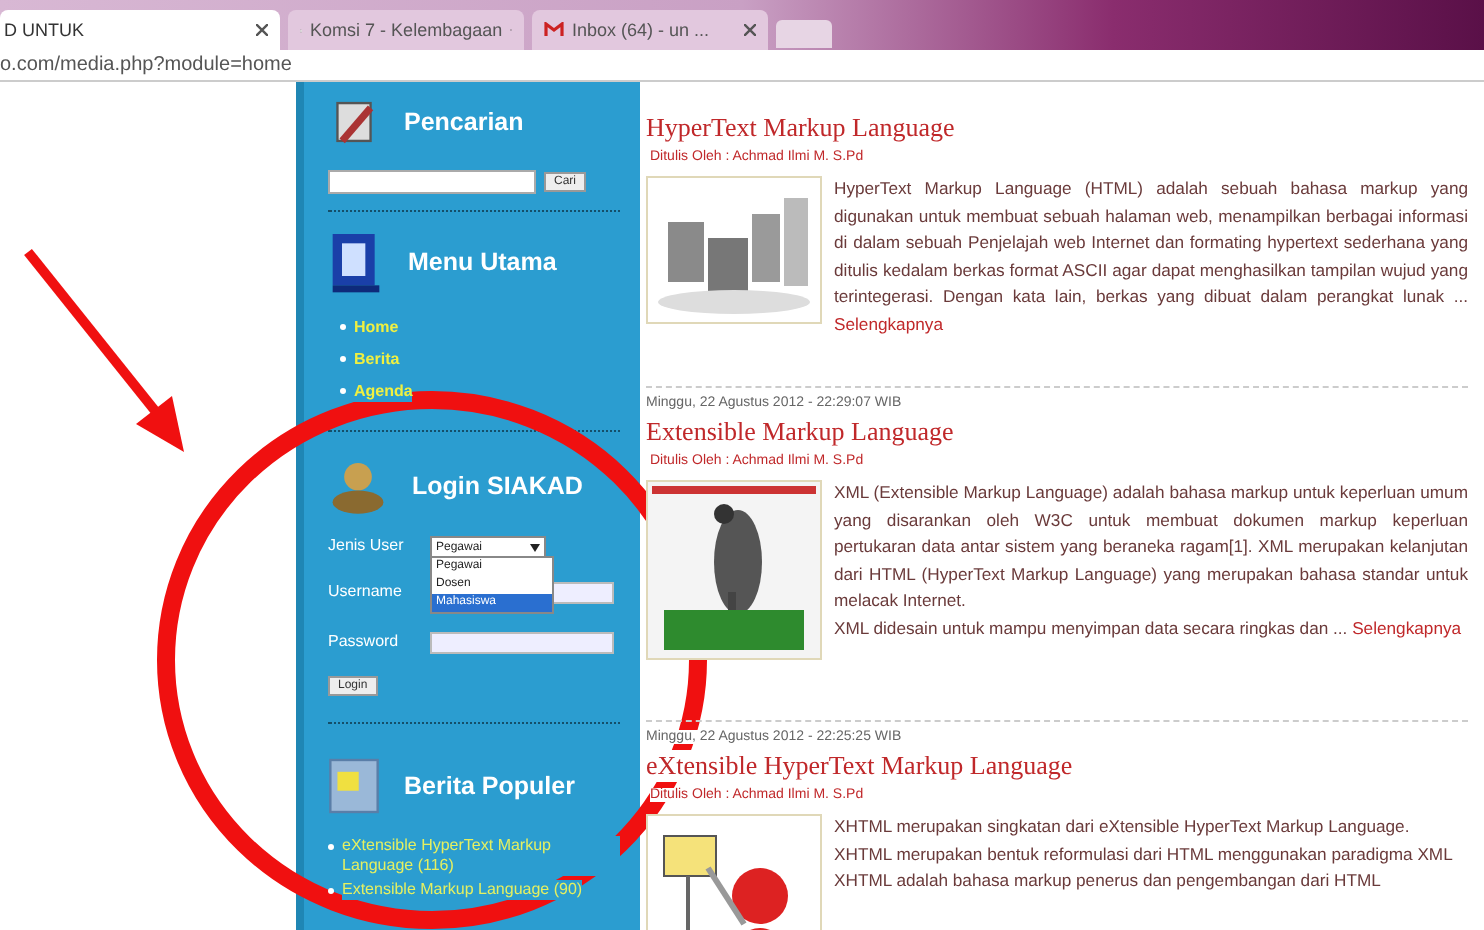 This screenshot has width=1484, height=930. What do you see at coordinates (482, 262) in the screenshot?
I see `section-title: Menu Utama` at bounding box center [482, 262].